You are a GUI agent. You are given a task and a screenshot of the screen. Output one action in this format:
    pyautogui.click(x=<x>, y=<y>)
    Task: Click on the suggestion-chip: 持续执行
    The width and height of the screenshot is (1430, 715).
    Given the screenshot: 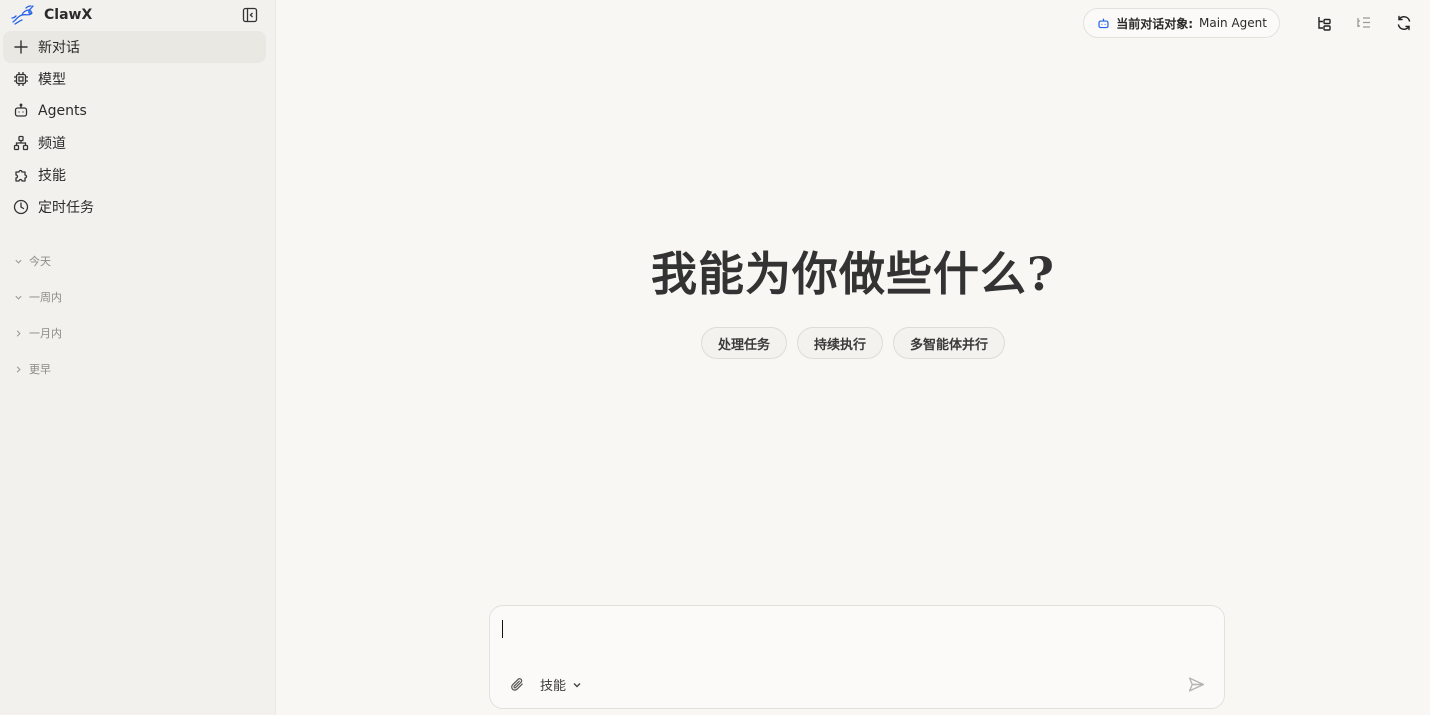 What is the action you would take?
    pyautogui.click(x=839, y=343)
    